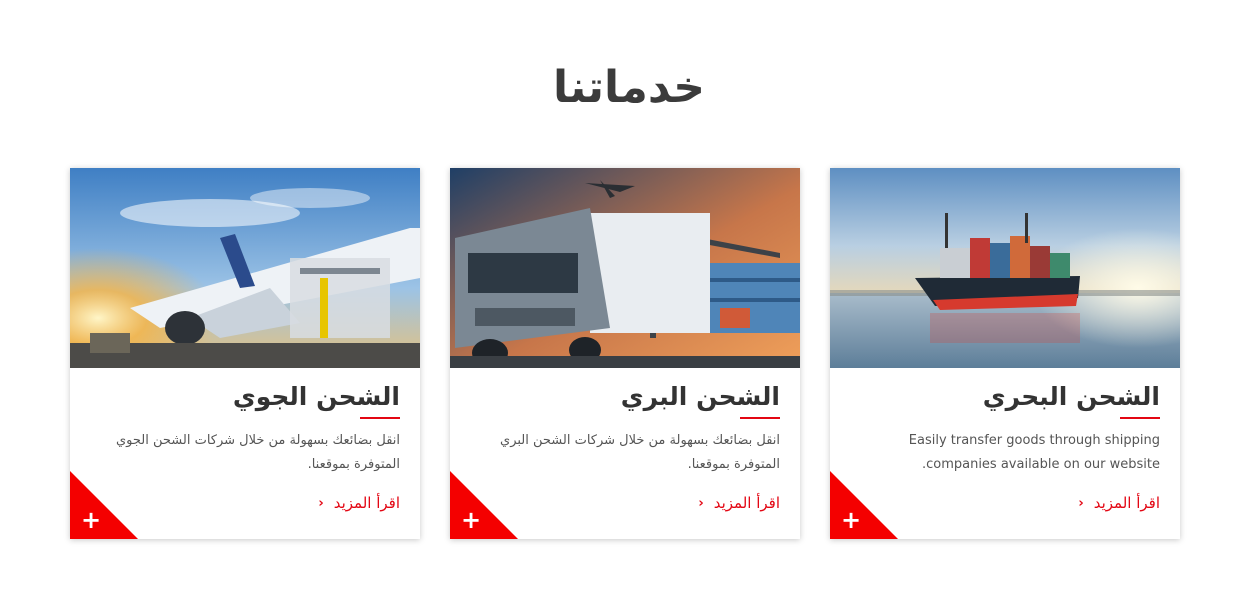 This screenshot has height=596, width=1258. Describe the element at coordinates (316, 396) in the screenshot. I see `card-title: الشحن الجوي` at that location.